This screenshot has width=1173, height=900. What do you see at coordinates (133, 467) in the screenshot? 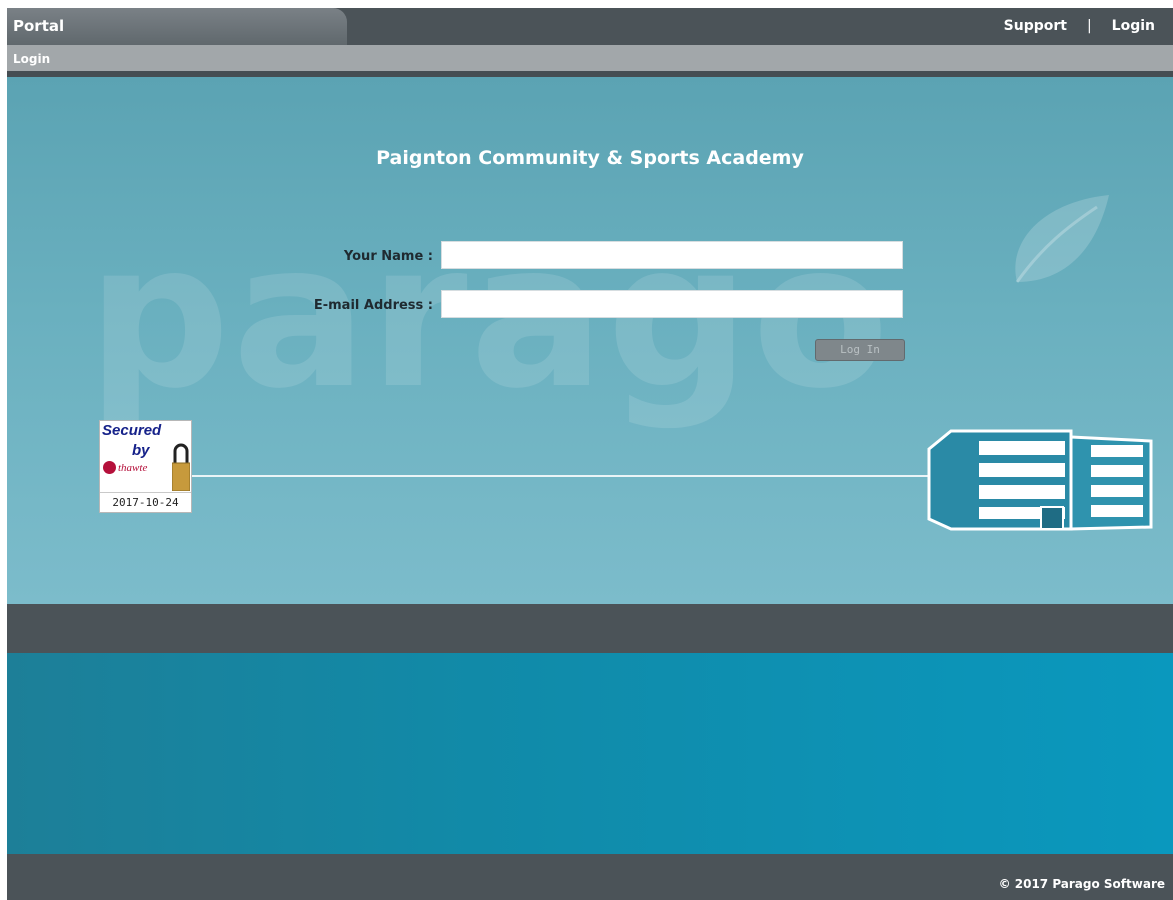
I see `thawte-brand-text: thawte` at bounding box center [133, 467].